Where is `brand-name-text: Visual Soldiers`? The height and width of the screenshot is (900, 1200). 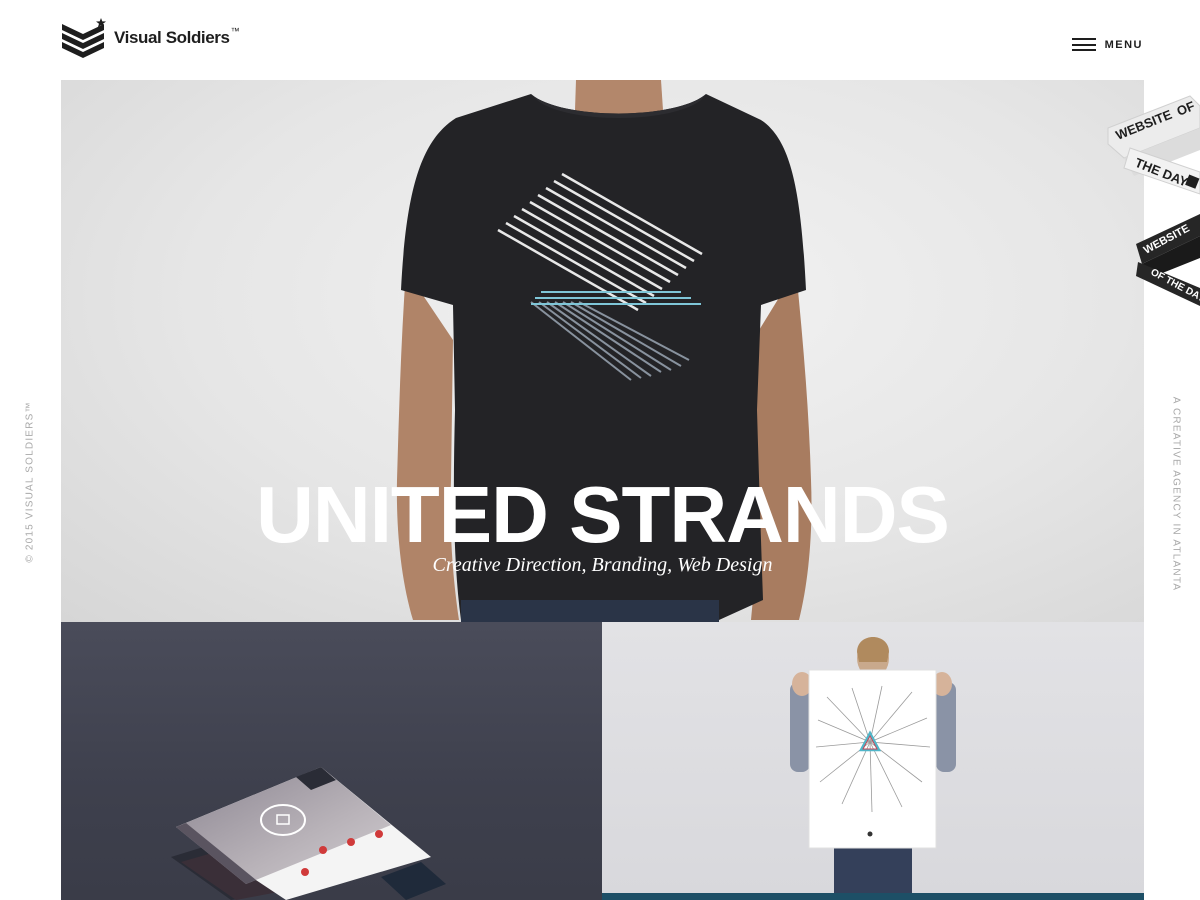 brand-name-text: Visual Soldiers is located at coordinates (172, 37).